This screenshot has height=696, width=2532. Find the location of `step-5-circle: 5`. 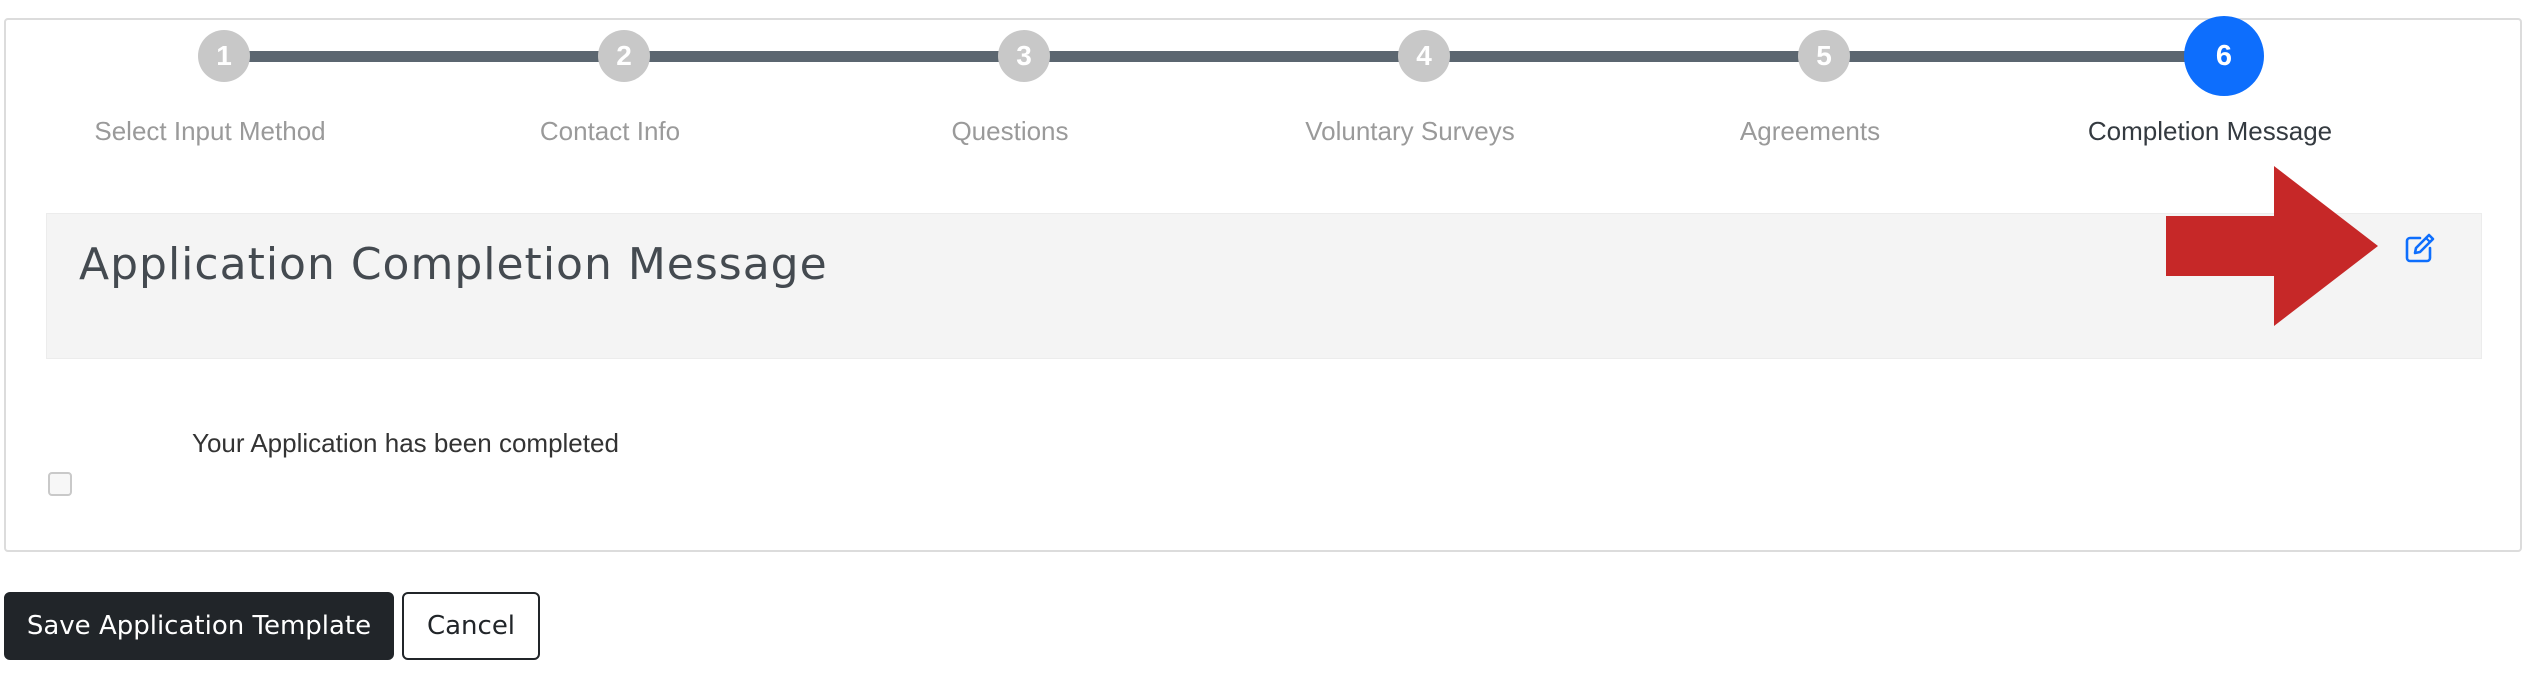

step-5-circle: 5 is located at coordinates (1824, 56).